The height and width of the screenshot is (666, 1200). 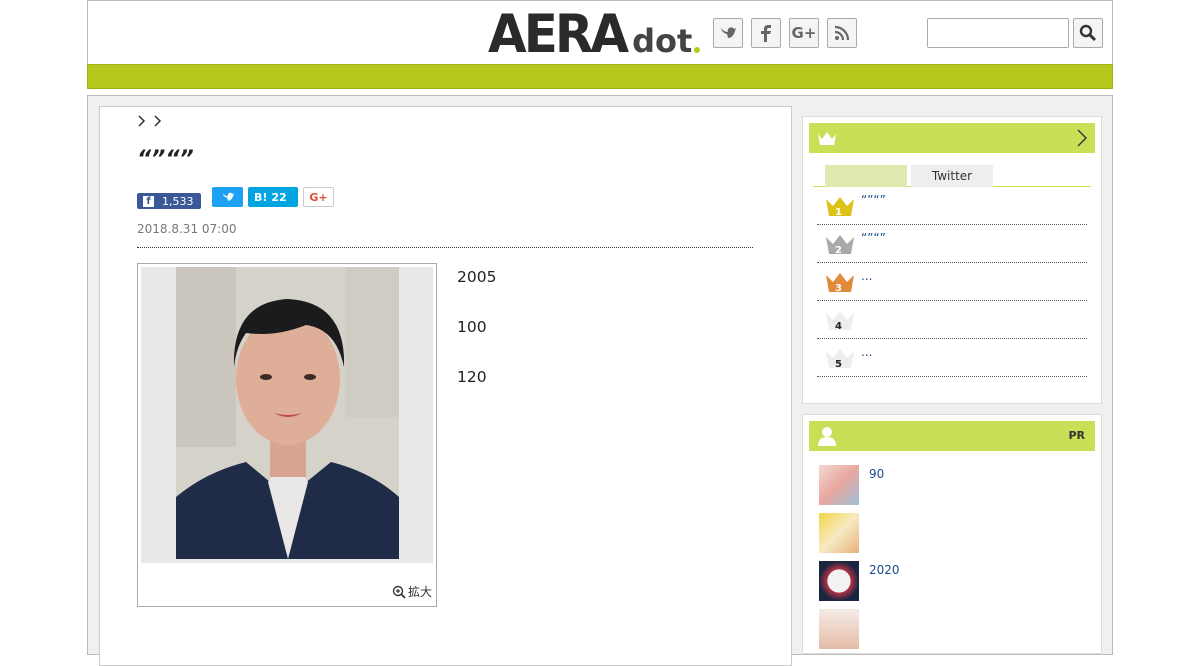 I want to click on zoom-in-icon, so click(x=399, y=592).